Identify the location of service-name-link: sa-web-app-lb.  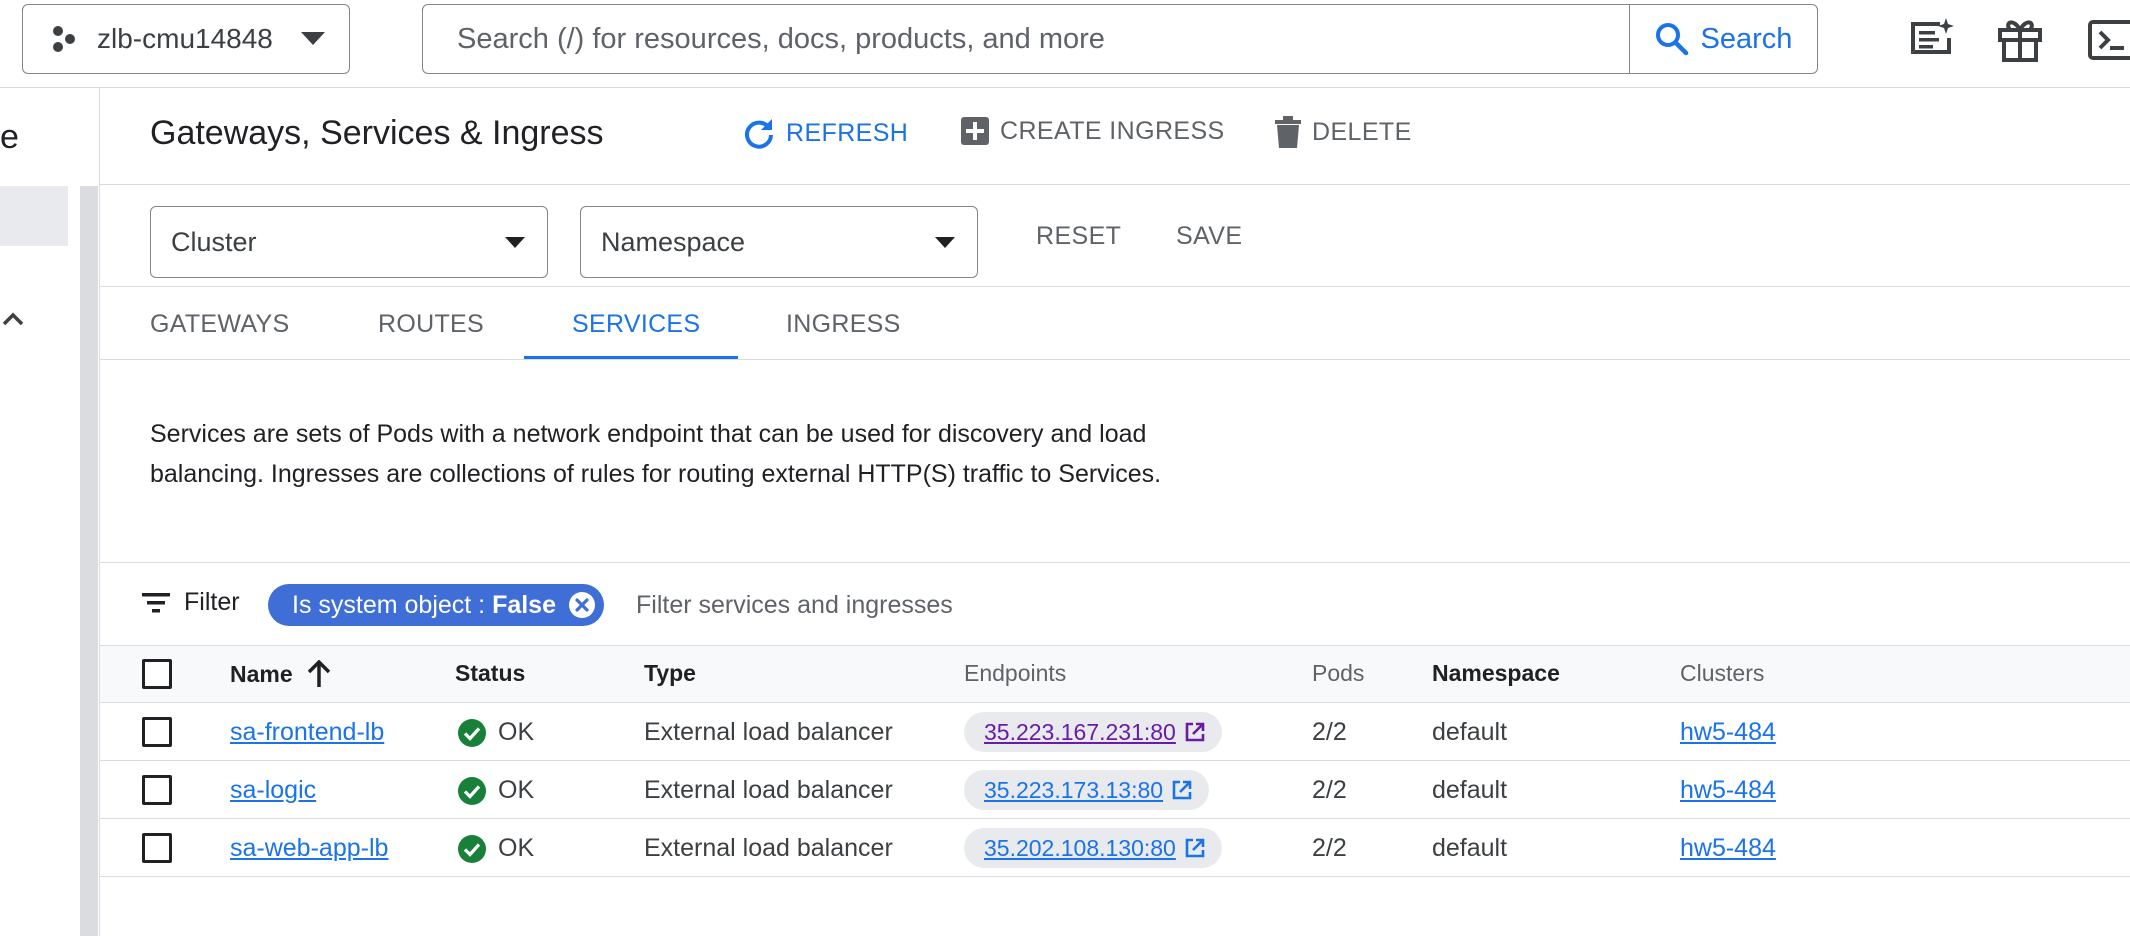
(309, 848).